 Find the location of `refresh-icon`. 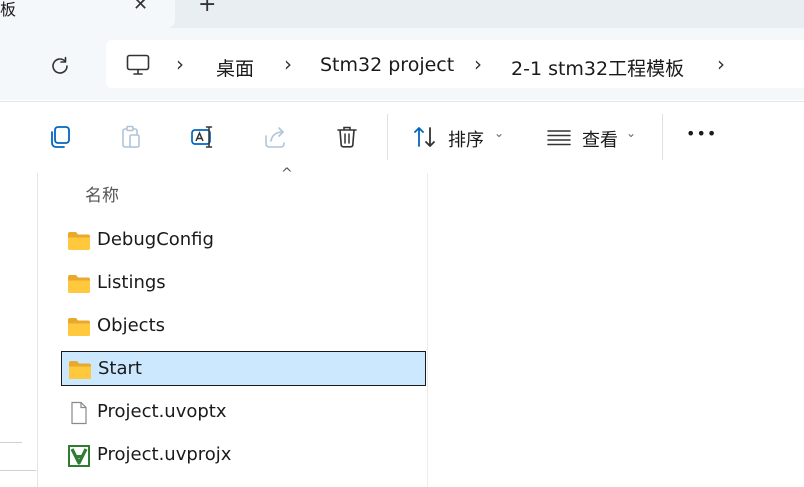

refresh-icon is located at coordinates (60, 66).